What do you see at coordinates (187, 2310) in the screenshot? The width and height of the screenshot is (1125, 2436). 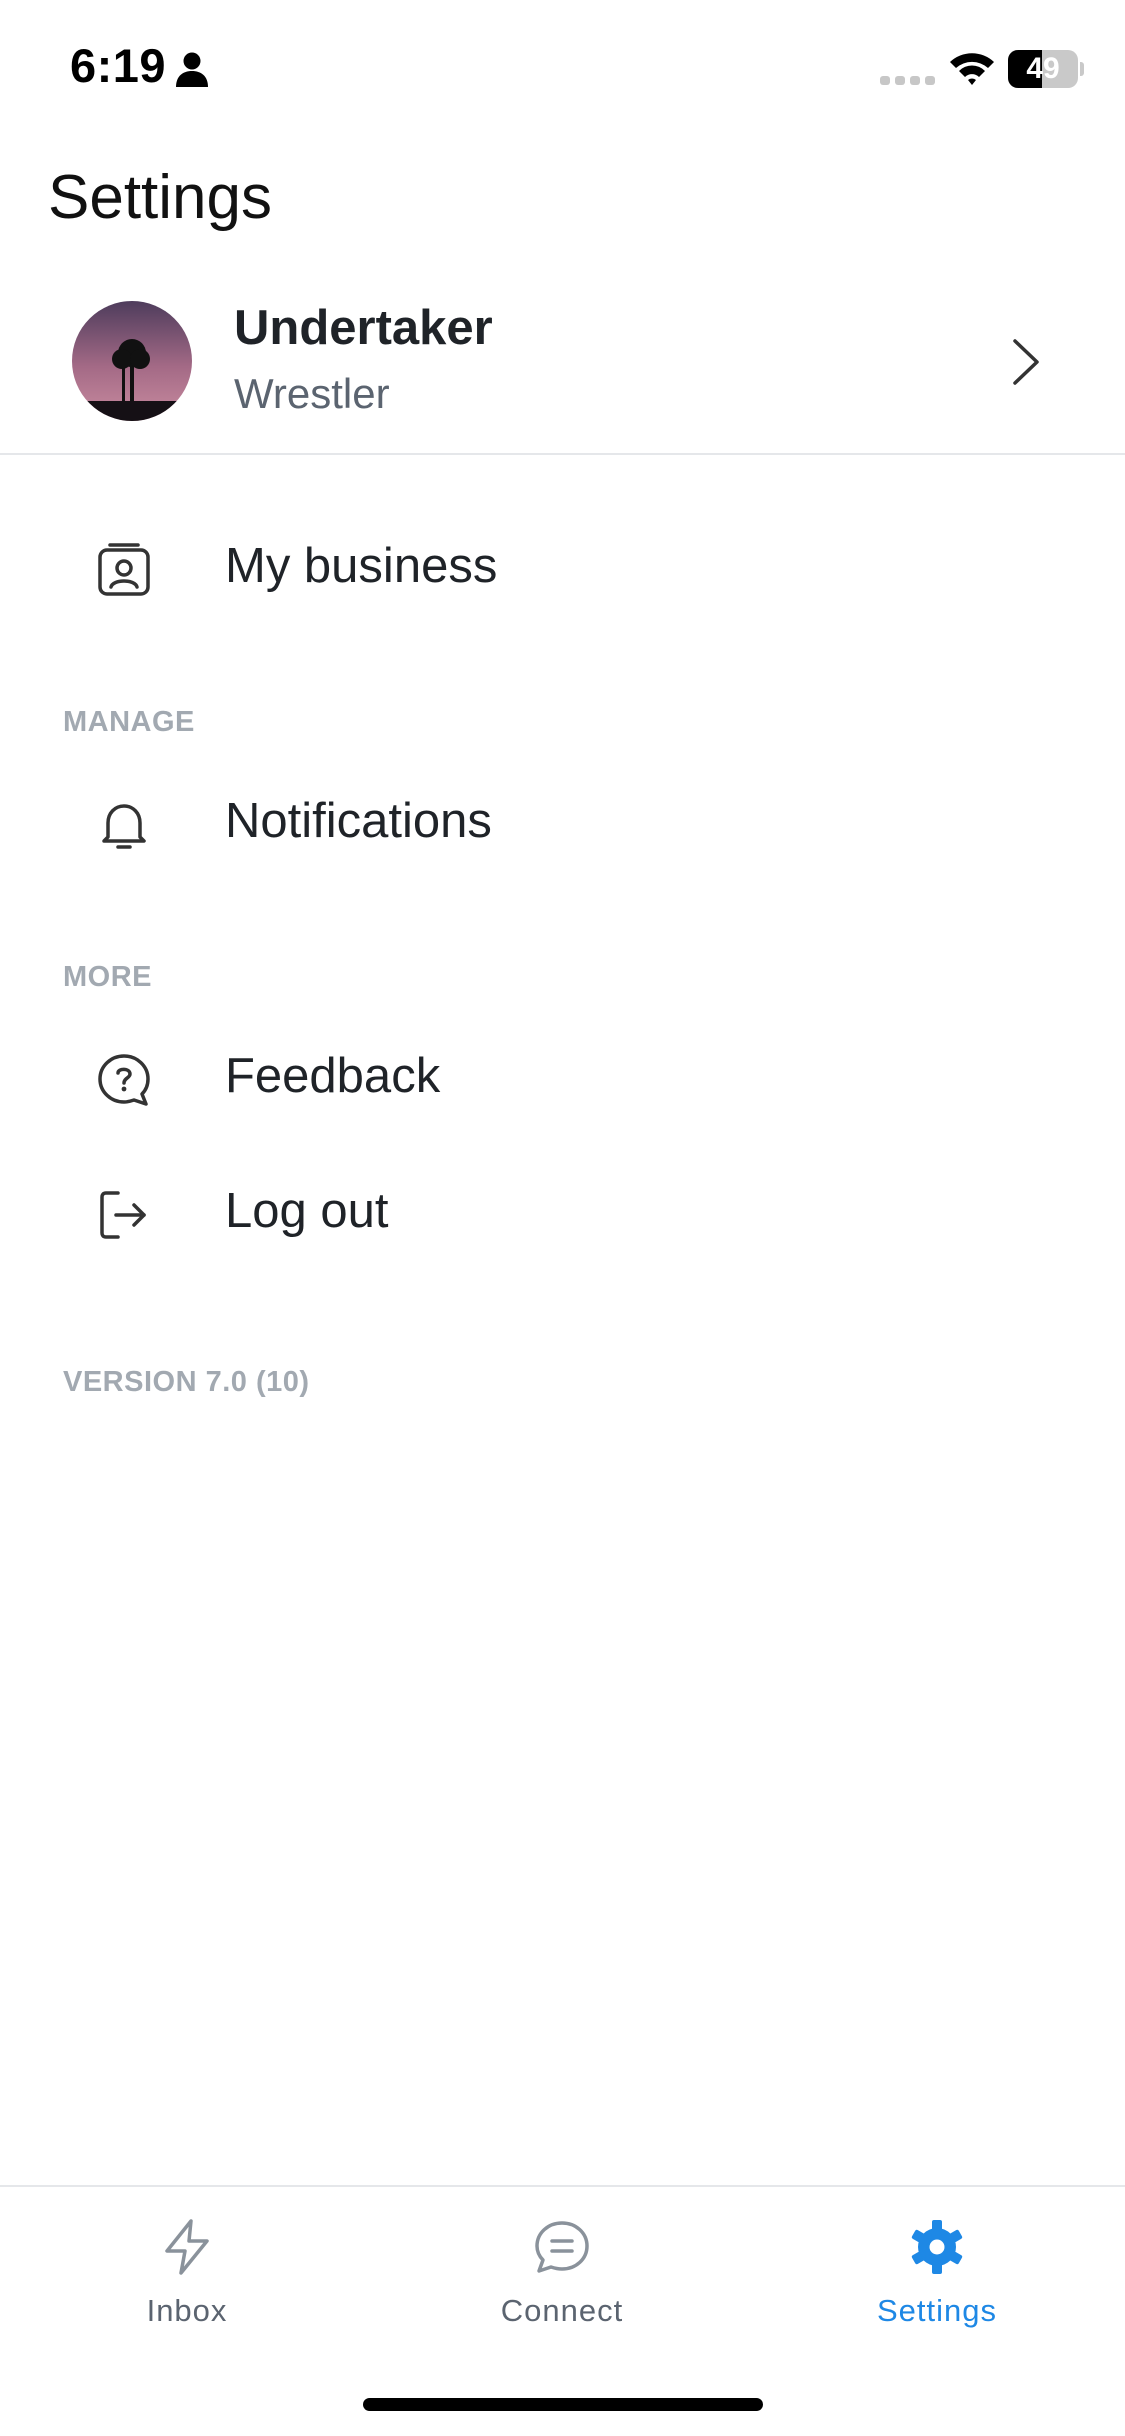 I see `tab-label-inbox: Inbox` at bounding box center [187, 2310].